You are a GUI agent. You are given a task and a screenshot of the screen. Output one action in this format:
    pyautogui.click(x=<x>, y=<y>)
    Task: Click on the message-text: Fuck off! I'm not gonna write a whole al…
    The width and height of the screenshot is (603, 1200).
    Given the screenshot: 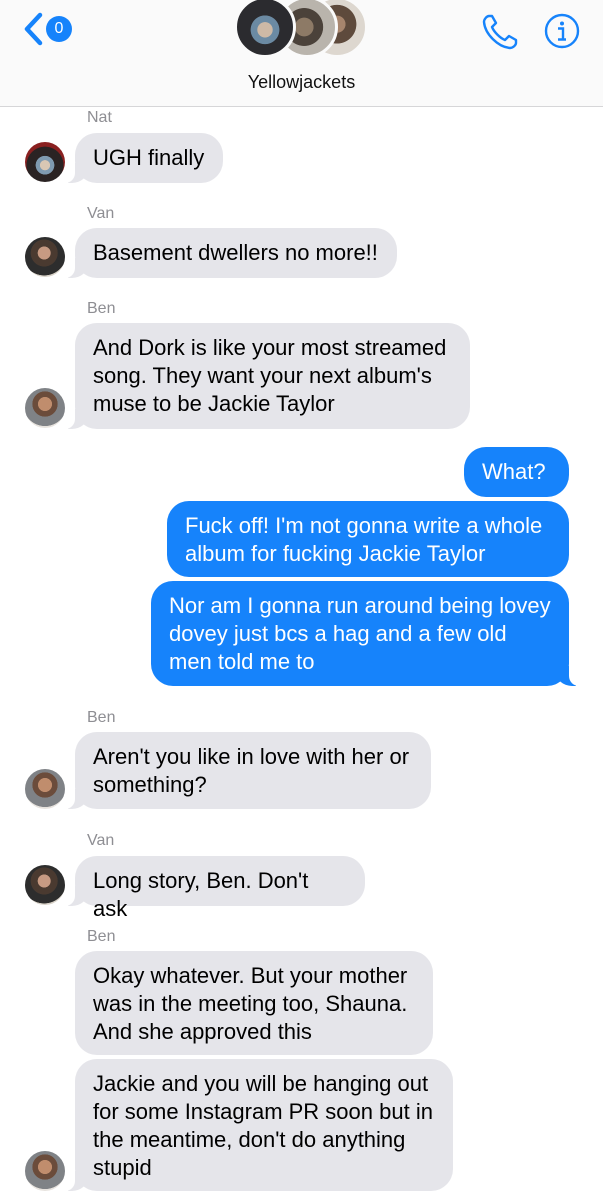 What is the action you would take?
    pyautogui.click(x=364, y=539)
    